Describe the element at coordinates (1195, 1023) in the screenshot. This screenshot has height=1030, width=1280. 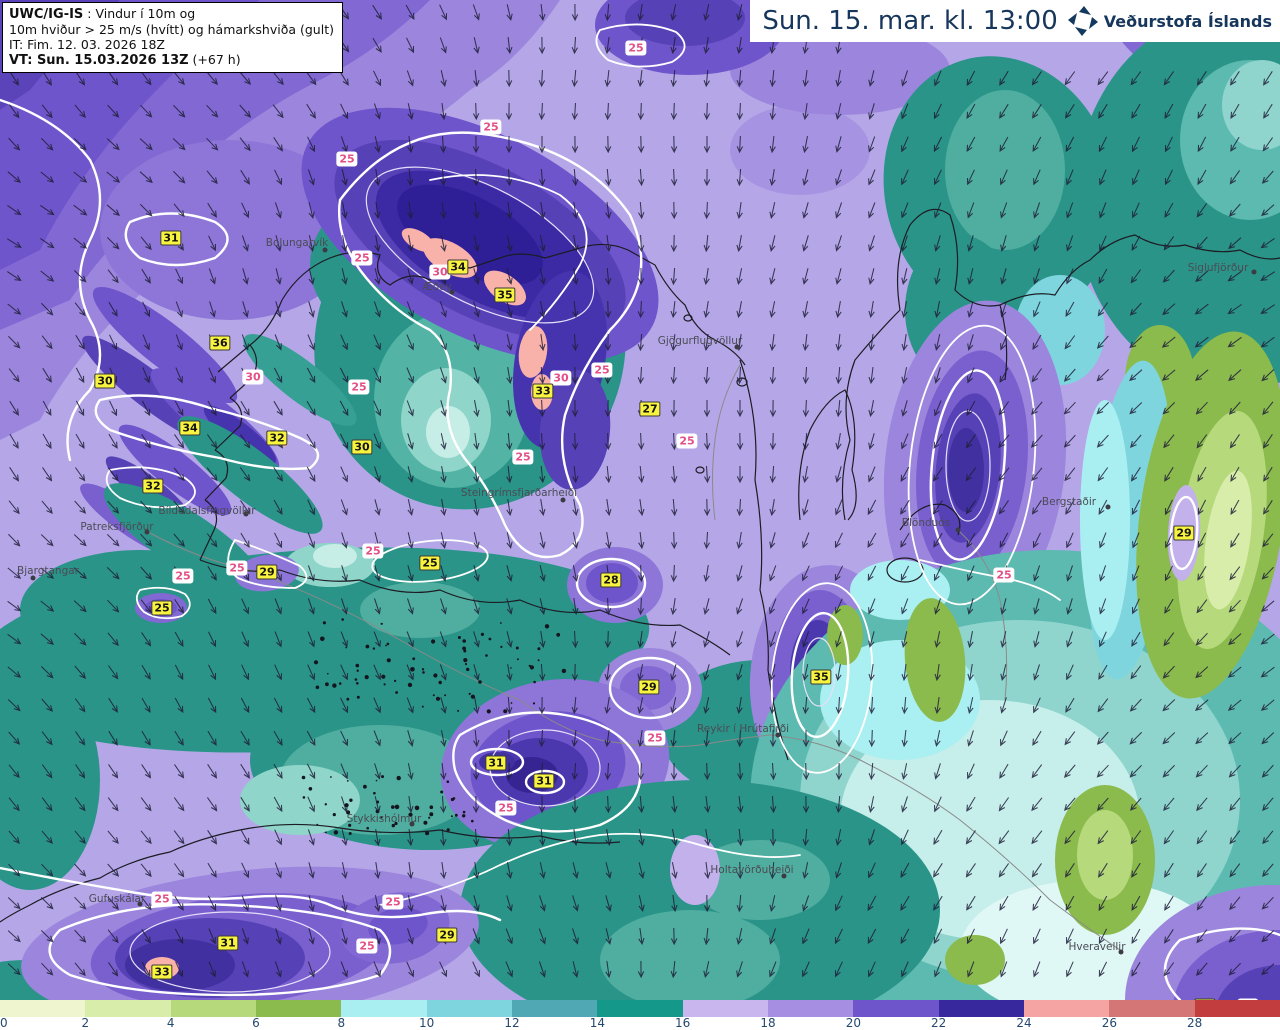
I see `legend-tick: 28` at that location.